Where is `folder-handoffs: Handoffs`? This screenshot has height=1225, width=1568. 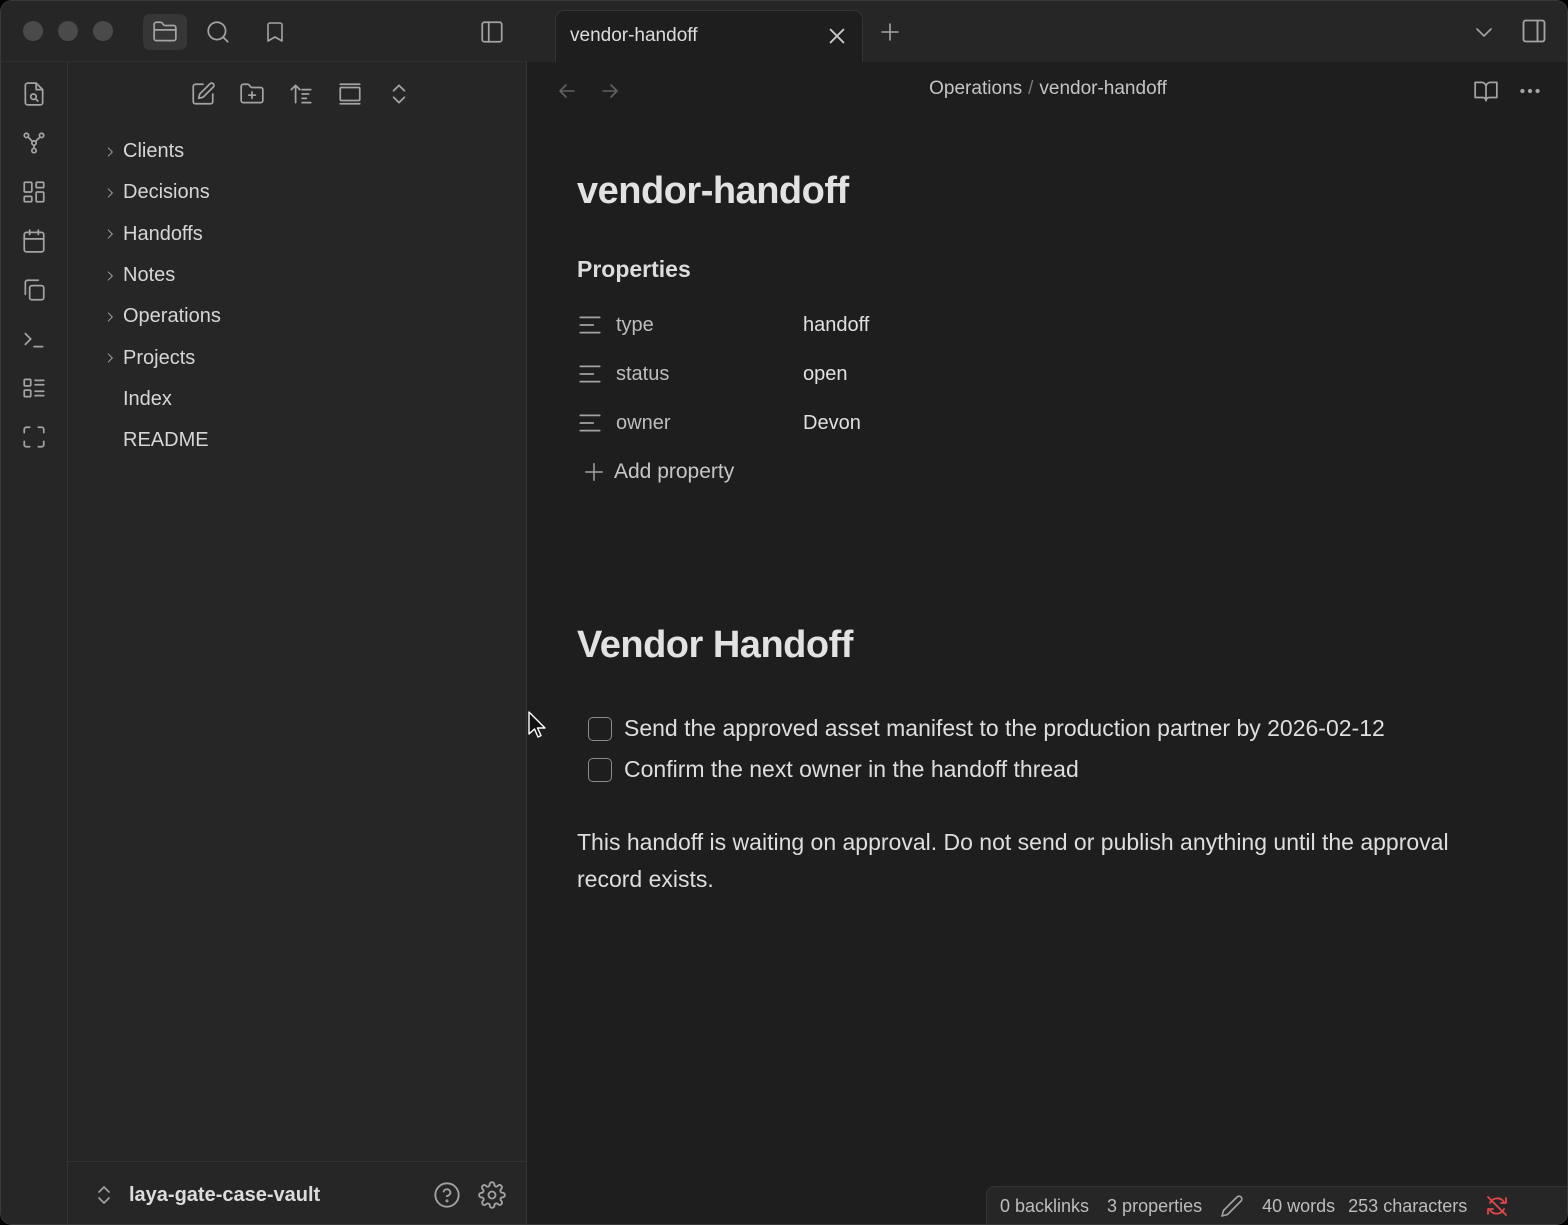 folder-handoffs: Handoffs is located at coordinates (300, 234).